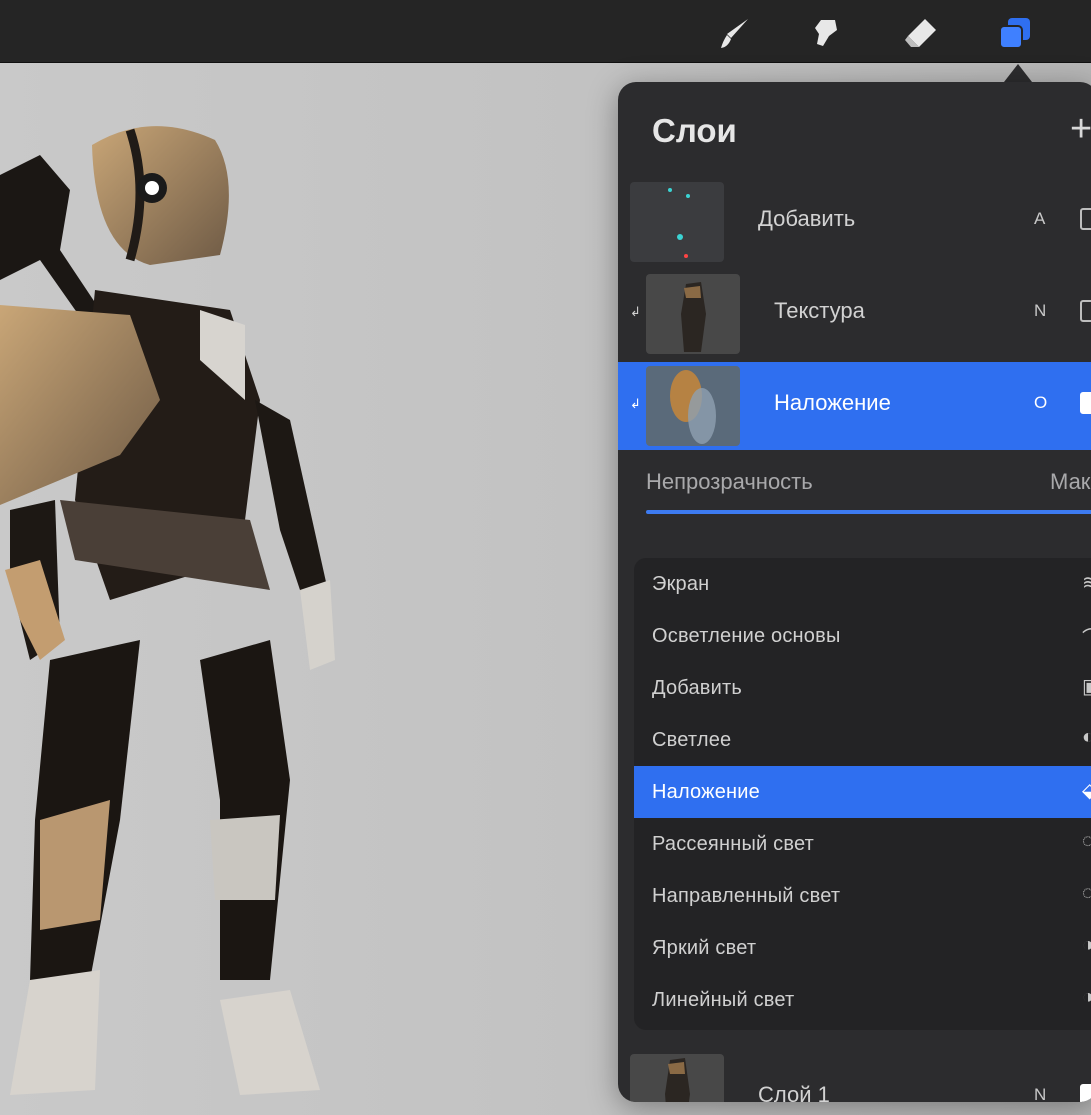 This screenshot has height=1115, width=1091. Describe the element at coordinates (862, 844) in the screenshot. I see `blend-mode-item: Рассеянный свет ◌` at that location.